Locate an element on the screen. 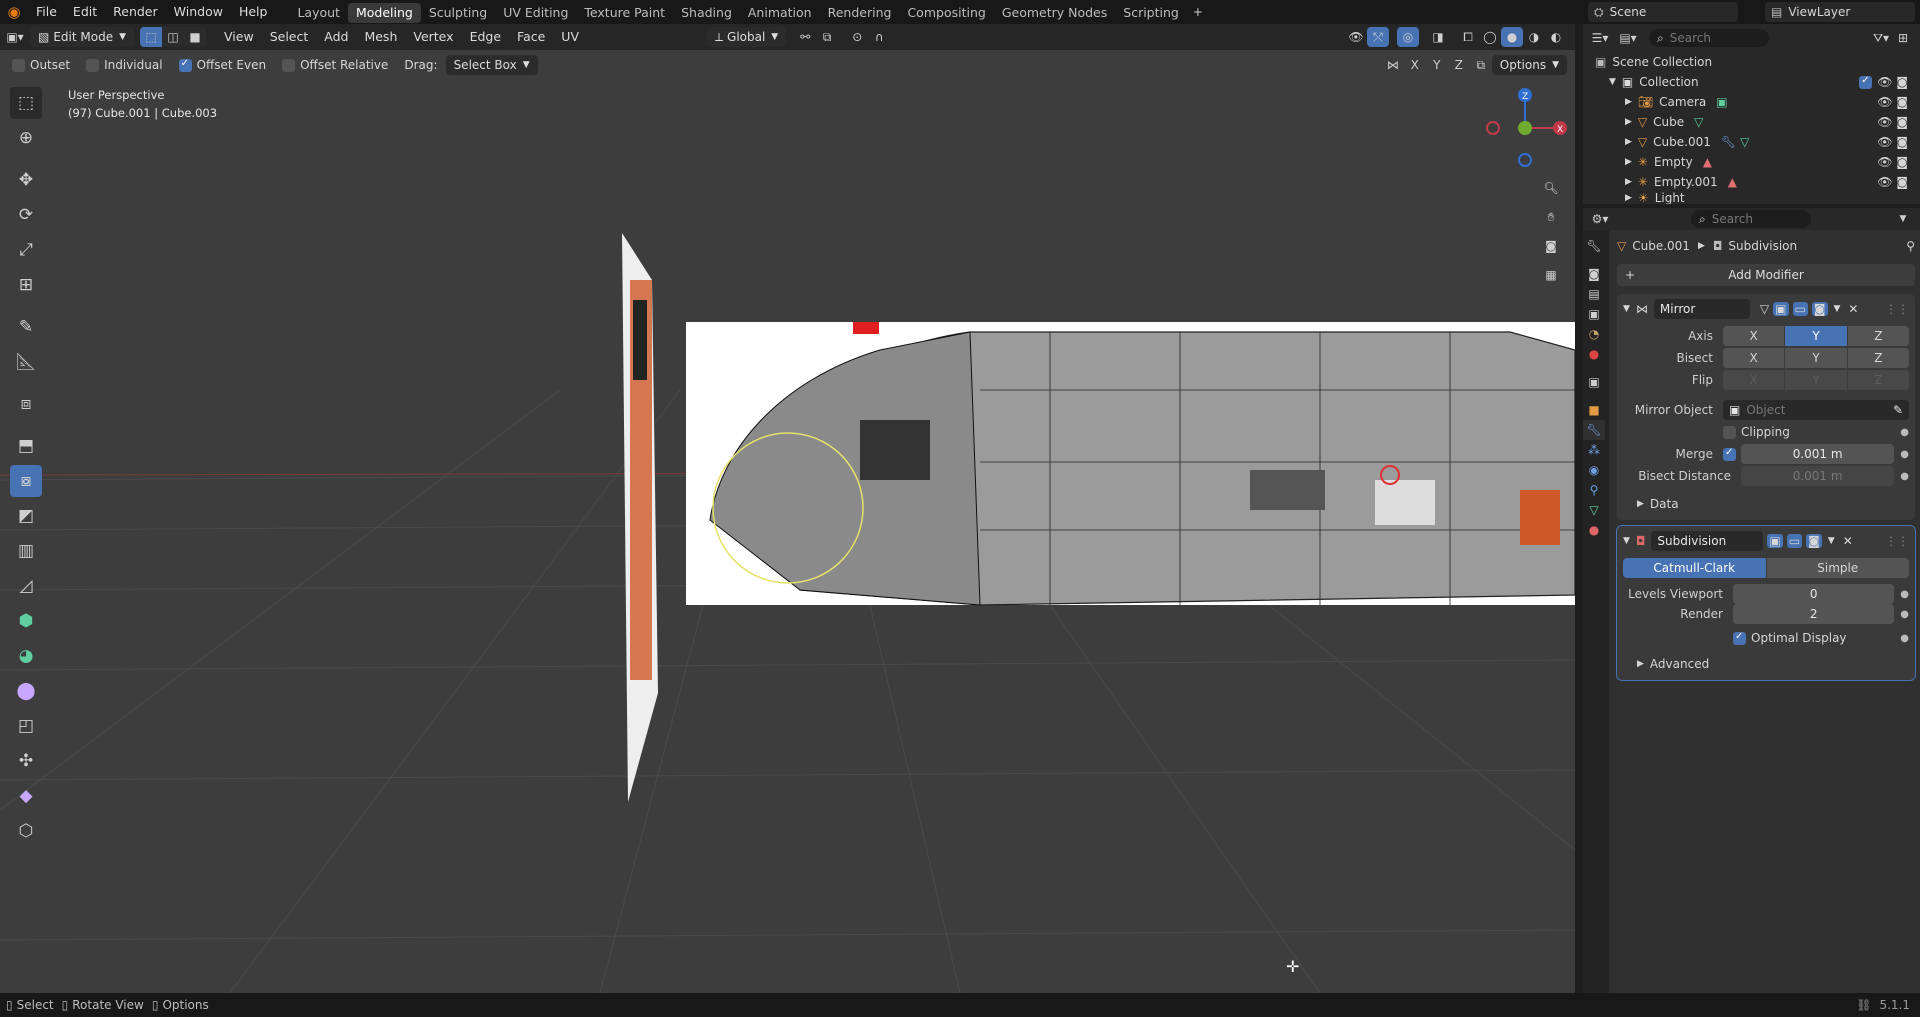 This screenshot has width=1920, height=1017. rip-tool-icon: ⬡ is located at coordinates (26, 831).